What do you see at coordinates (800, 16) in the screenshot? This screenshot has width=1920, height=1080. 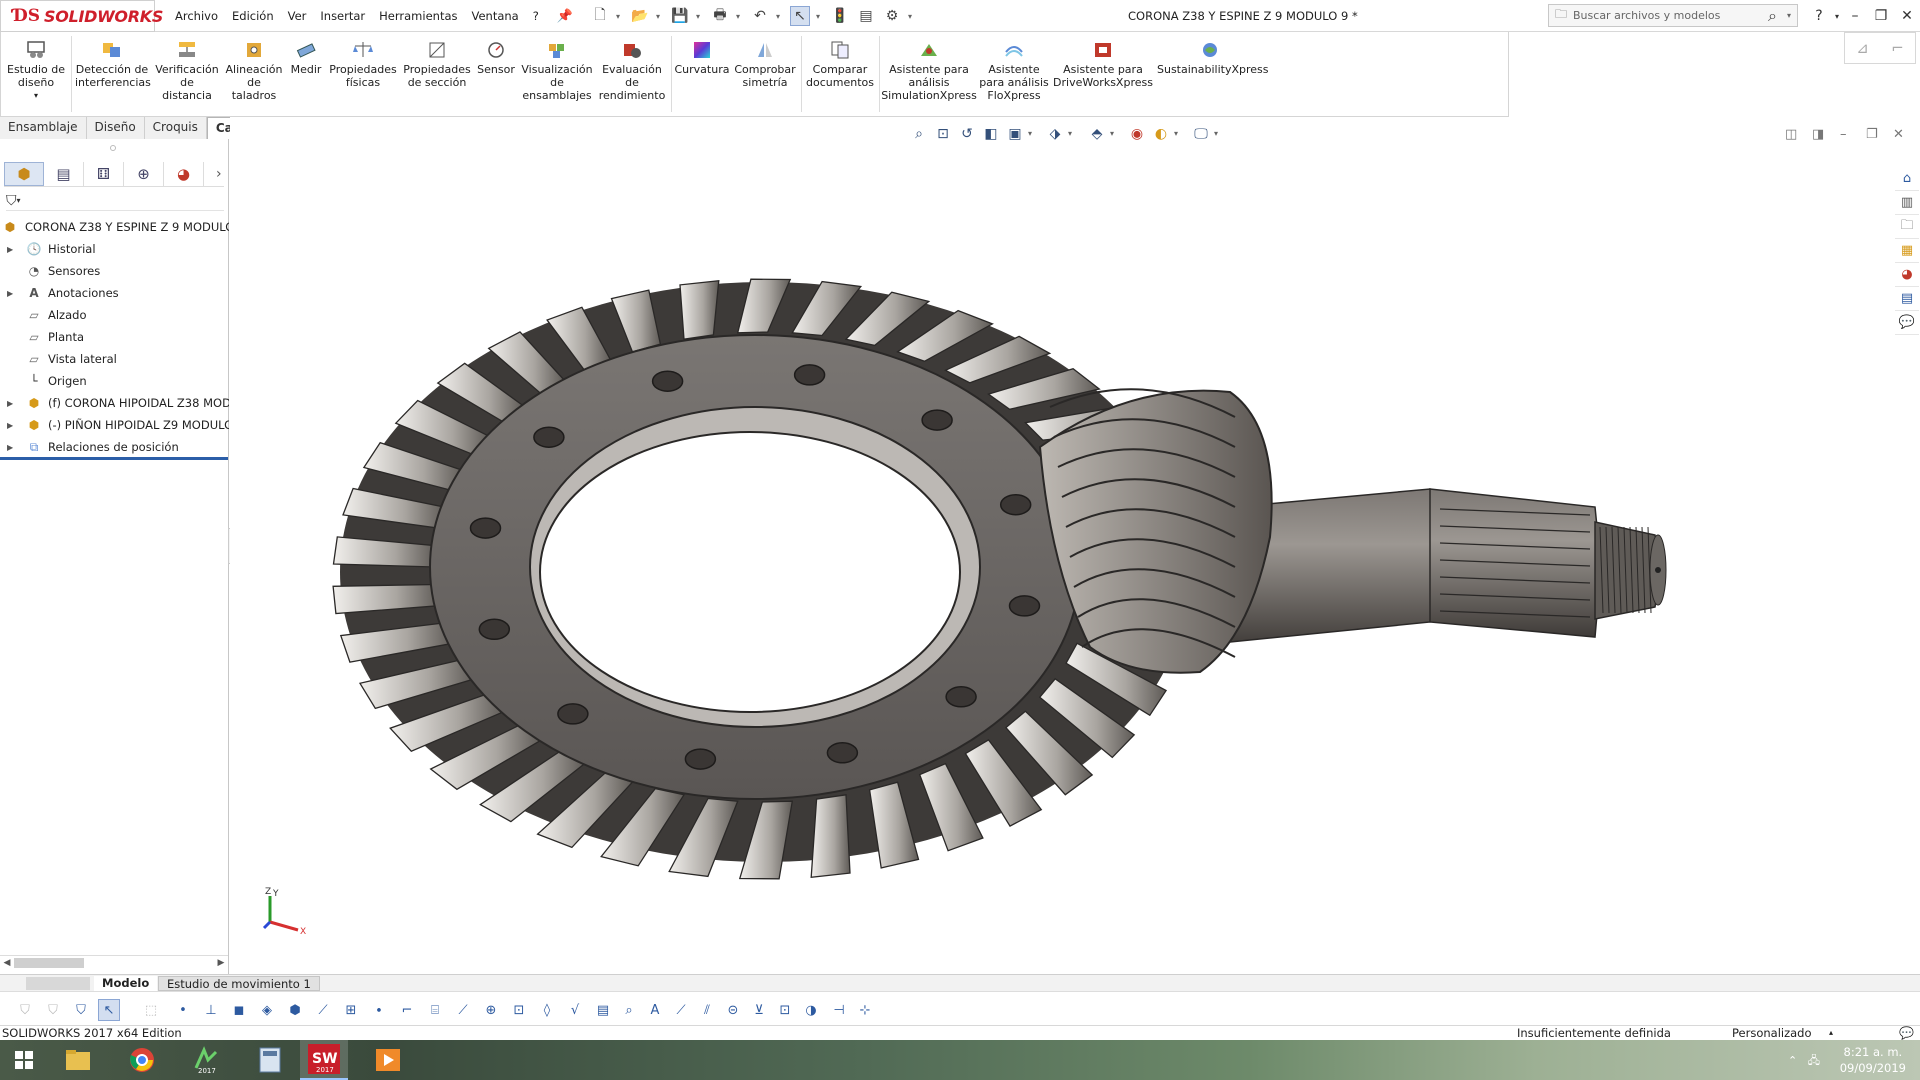 I see `select-pointer-icon: ↖` at bounding box center [800, 16].